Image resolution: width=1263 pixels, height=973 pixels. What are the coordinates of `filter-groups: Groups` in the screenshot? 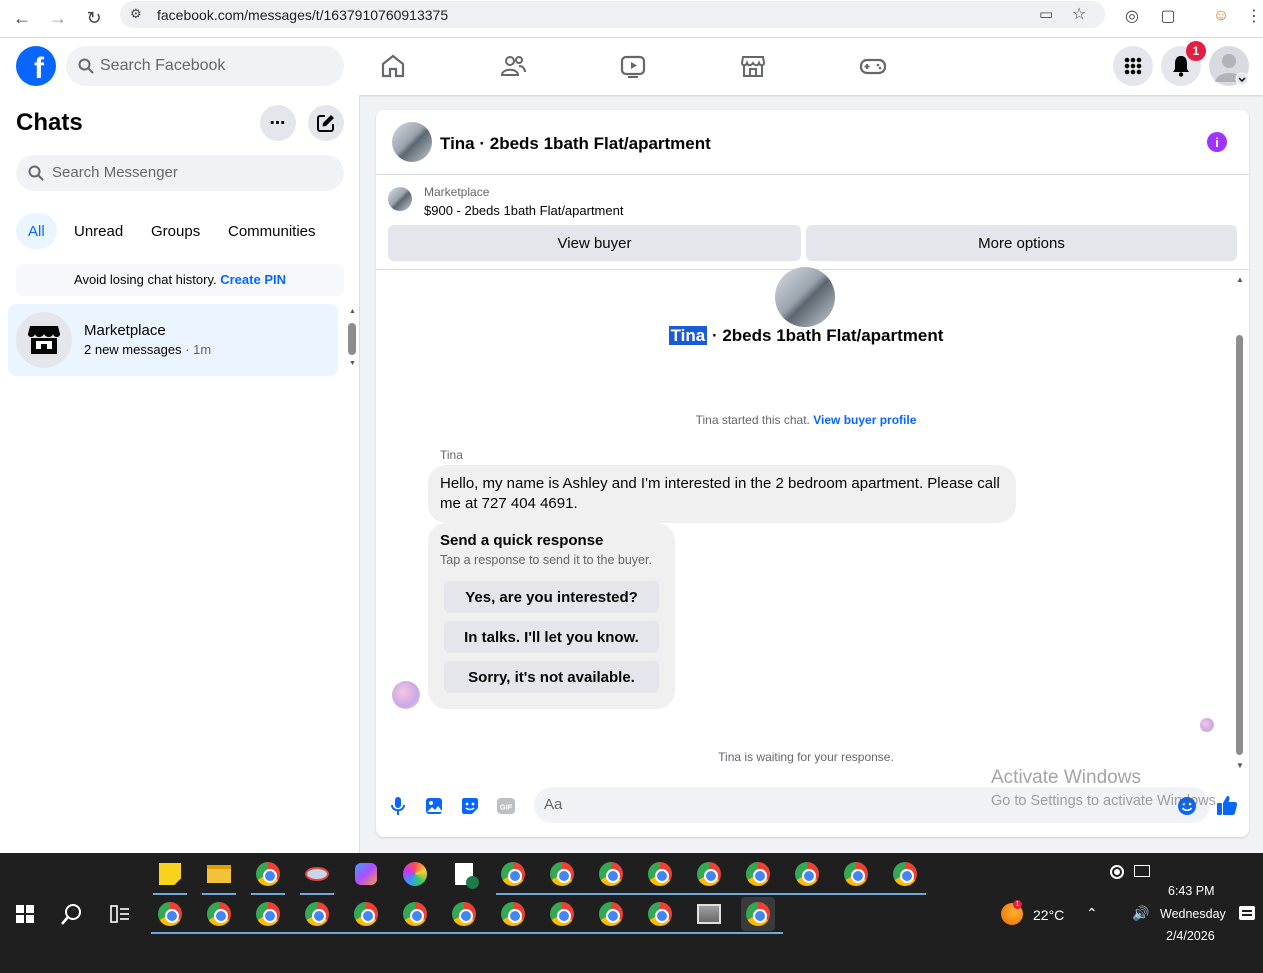 It's located at (175, 231).